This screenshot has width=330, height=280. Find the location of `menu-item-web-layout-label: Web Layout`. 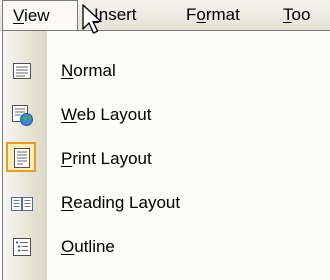

menu-item-web-layout-label: Web Layout is located at coordinates (106, 114).